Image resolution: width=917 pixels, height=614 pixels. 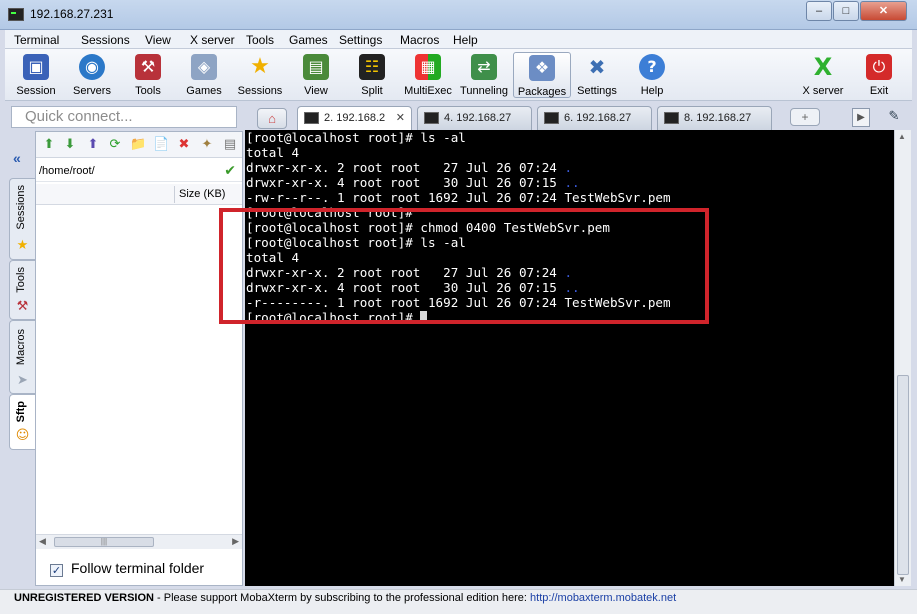 What do you see at coordinates (372, 75) in the screenshot?
I see `split-button: ☷ Split` at bounding box center [372, 75].